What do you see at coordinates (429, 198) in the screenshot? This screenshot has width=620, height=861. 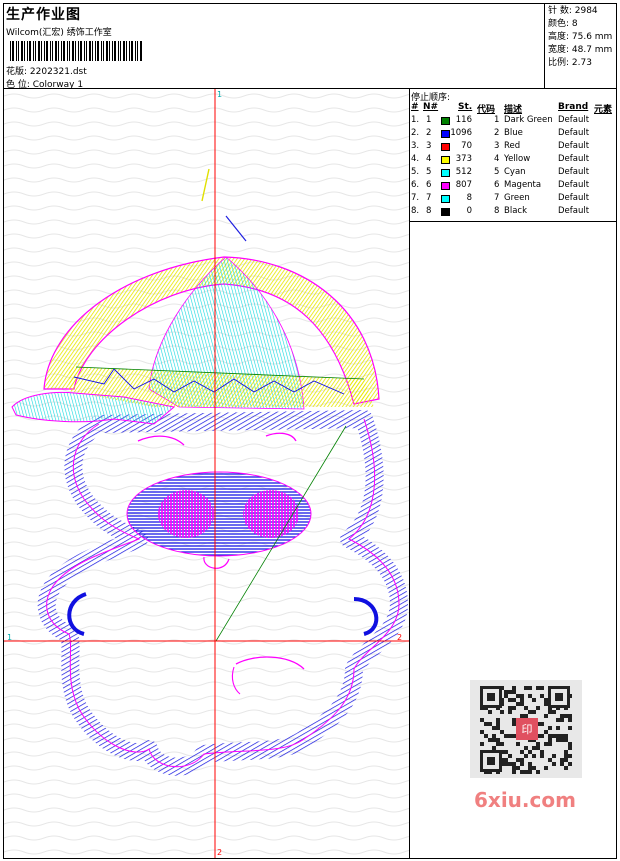 I see `row-number: 7` at bounding box center [429, 198].